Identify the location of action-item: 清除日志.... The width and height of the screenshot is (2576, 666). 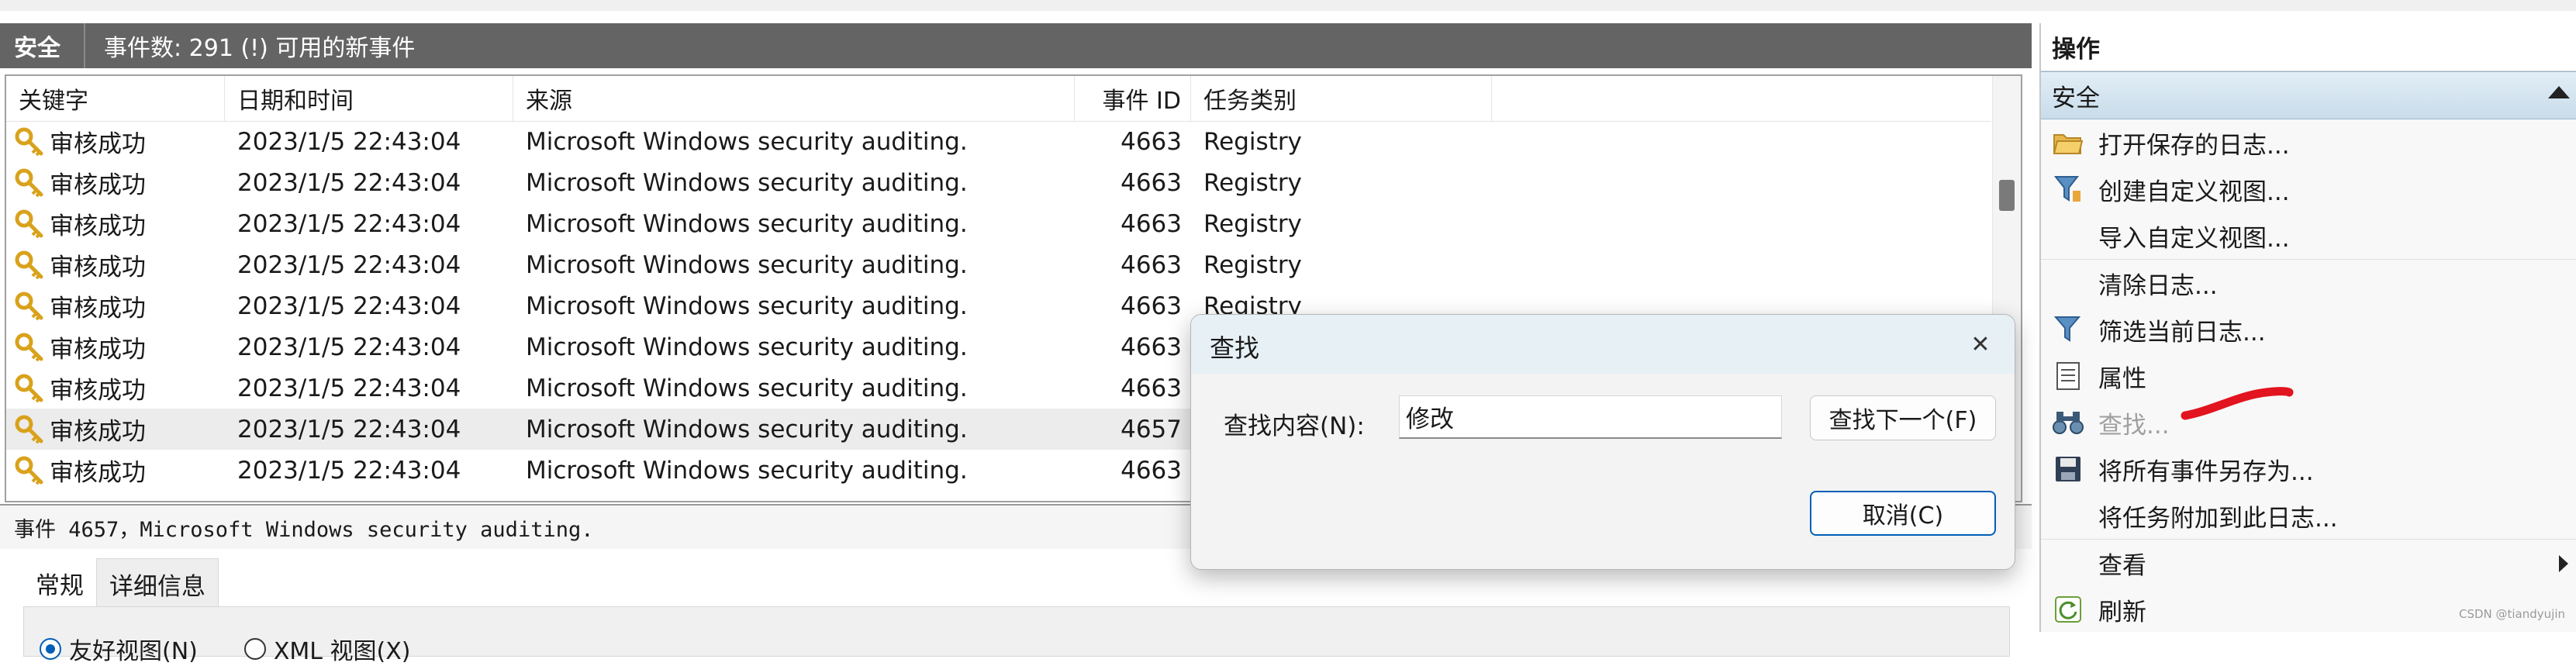
(2309, 282).